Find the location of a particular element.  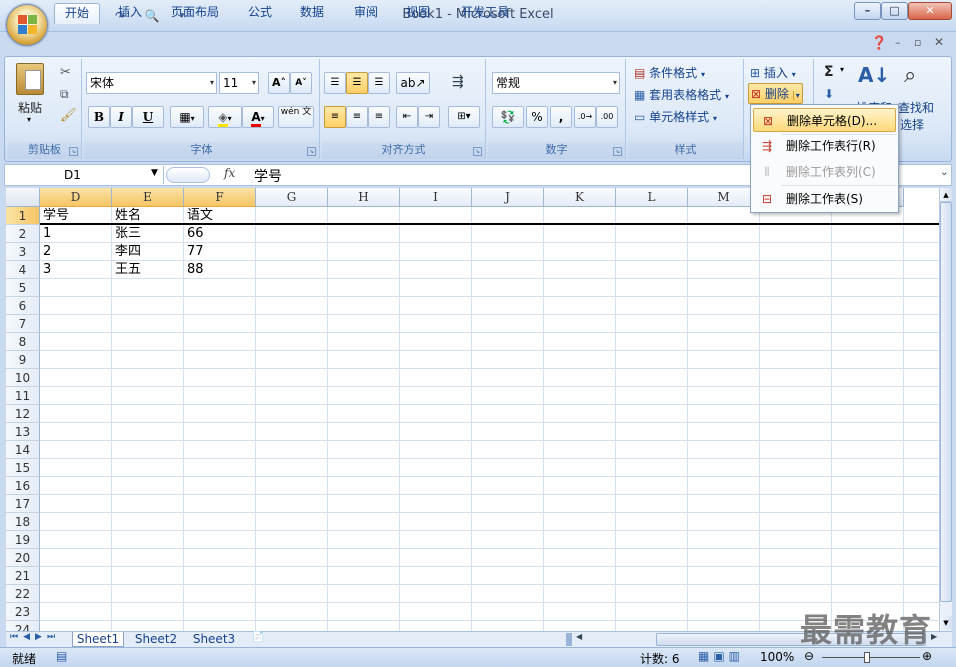

cell-F4: 88 is located at coordinates (194, 270).